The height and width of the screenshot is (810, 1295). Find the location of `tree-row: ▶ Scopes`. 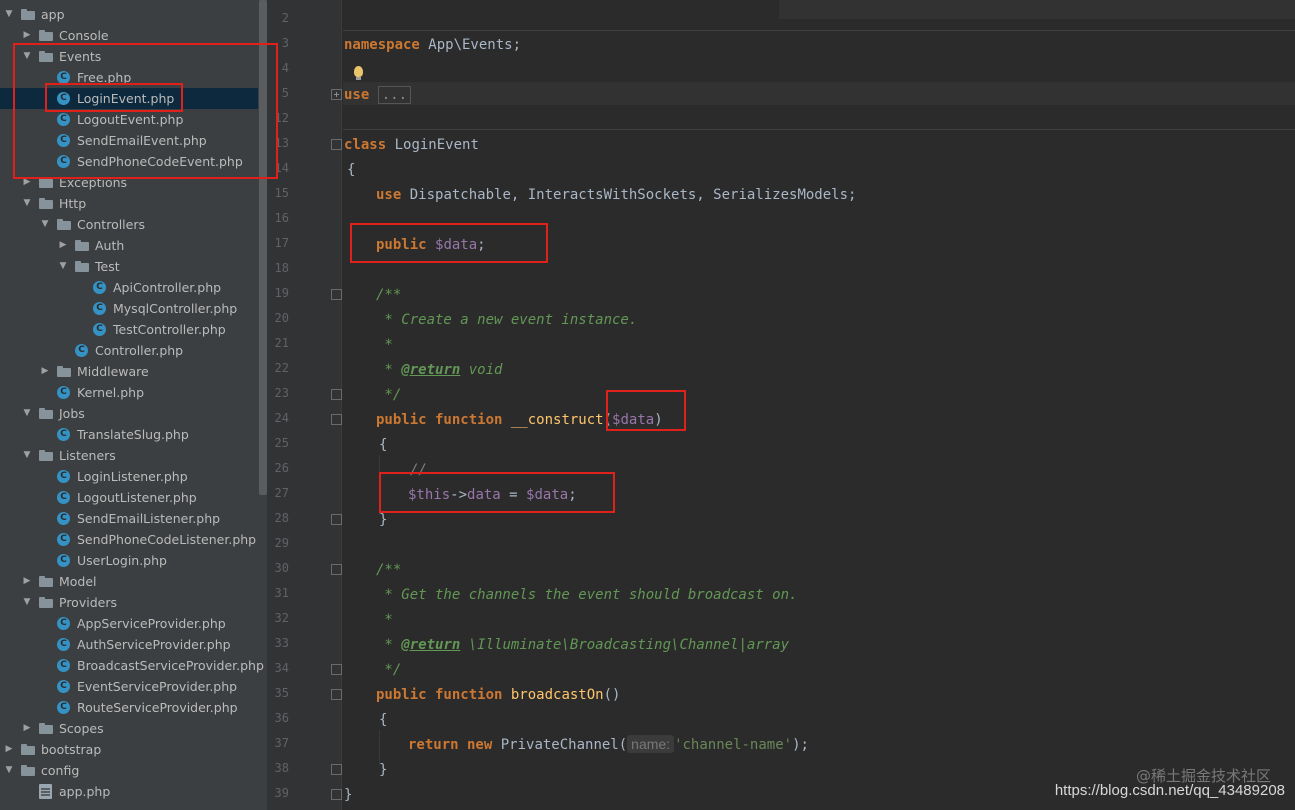

tree-row: ▶ Scopes is located at coordinates (129, 728).